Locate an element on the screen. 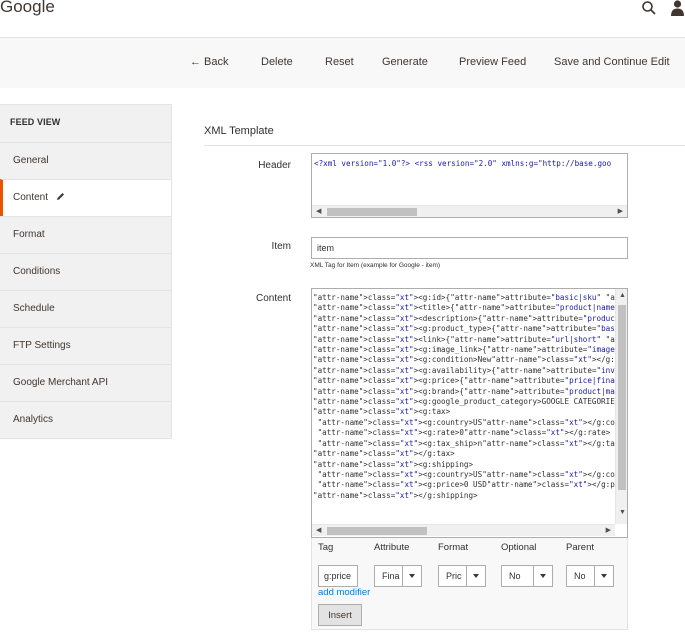 This screenshot has height=640, width=685. sidebar-item-general: General is located at coordinates (85, 160).